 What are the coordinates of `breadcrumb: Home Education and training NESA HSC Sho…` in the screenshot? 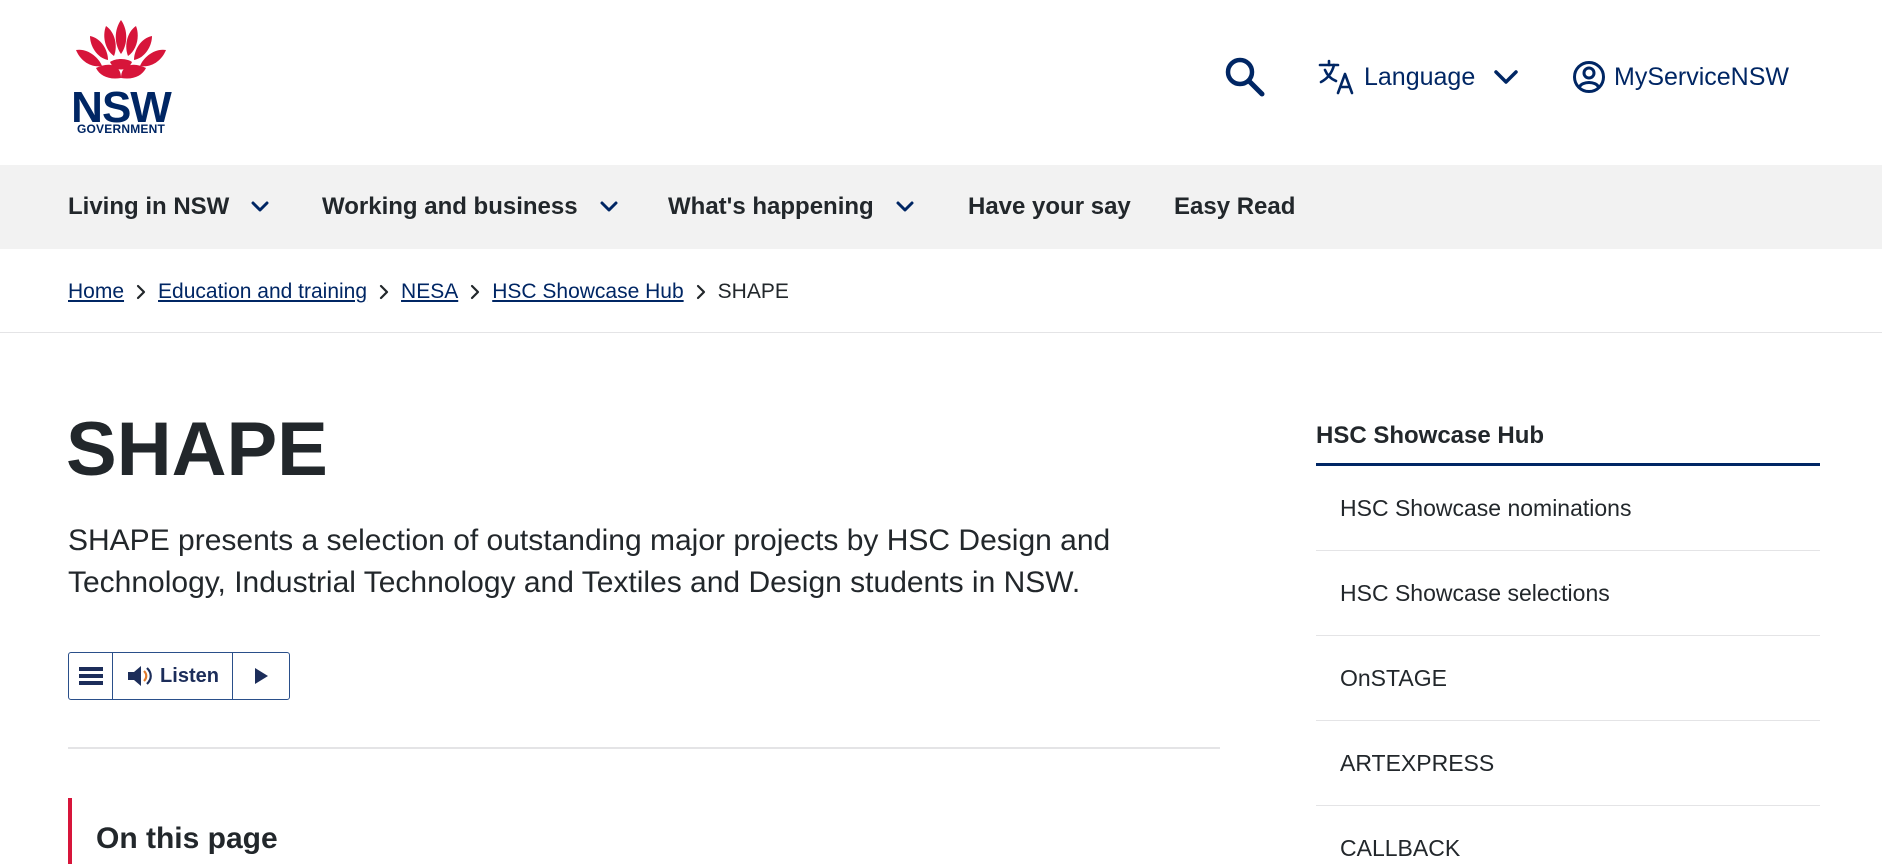 It's located at (428, 292).